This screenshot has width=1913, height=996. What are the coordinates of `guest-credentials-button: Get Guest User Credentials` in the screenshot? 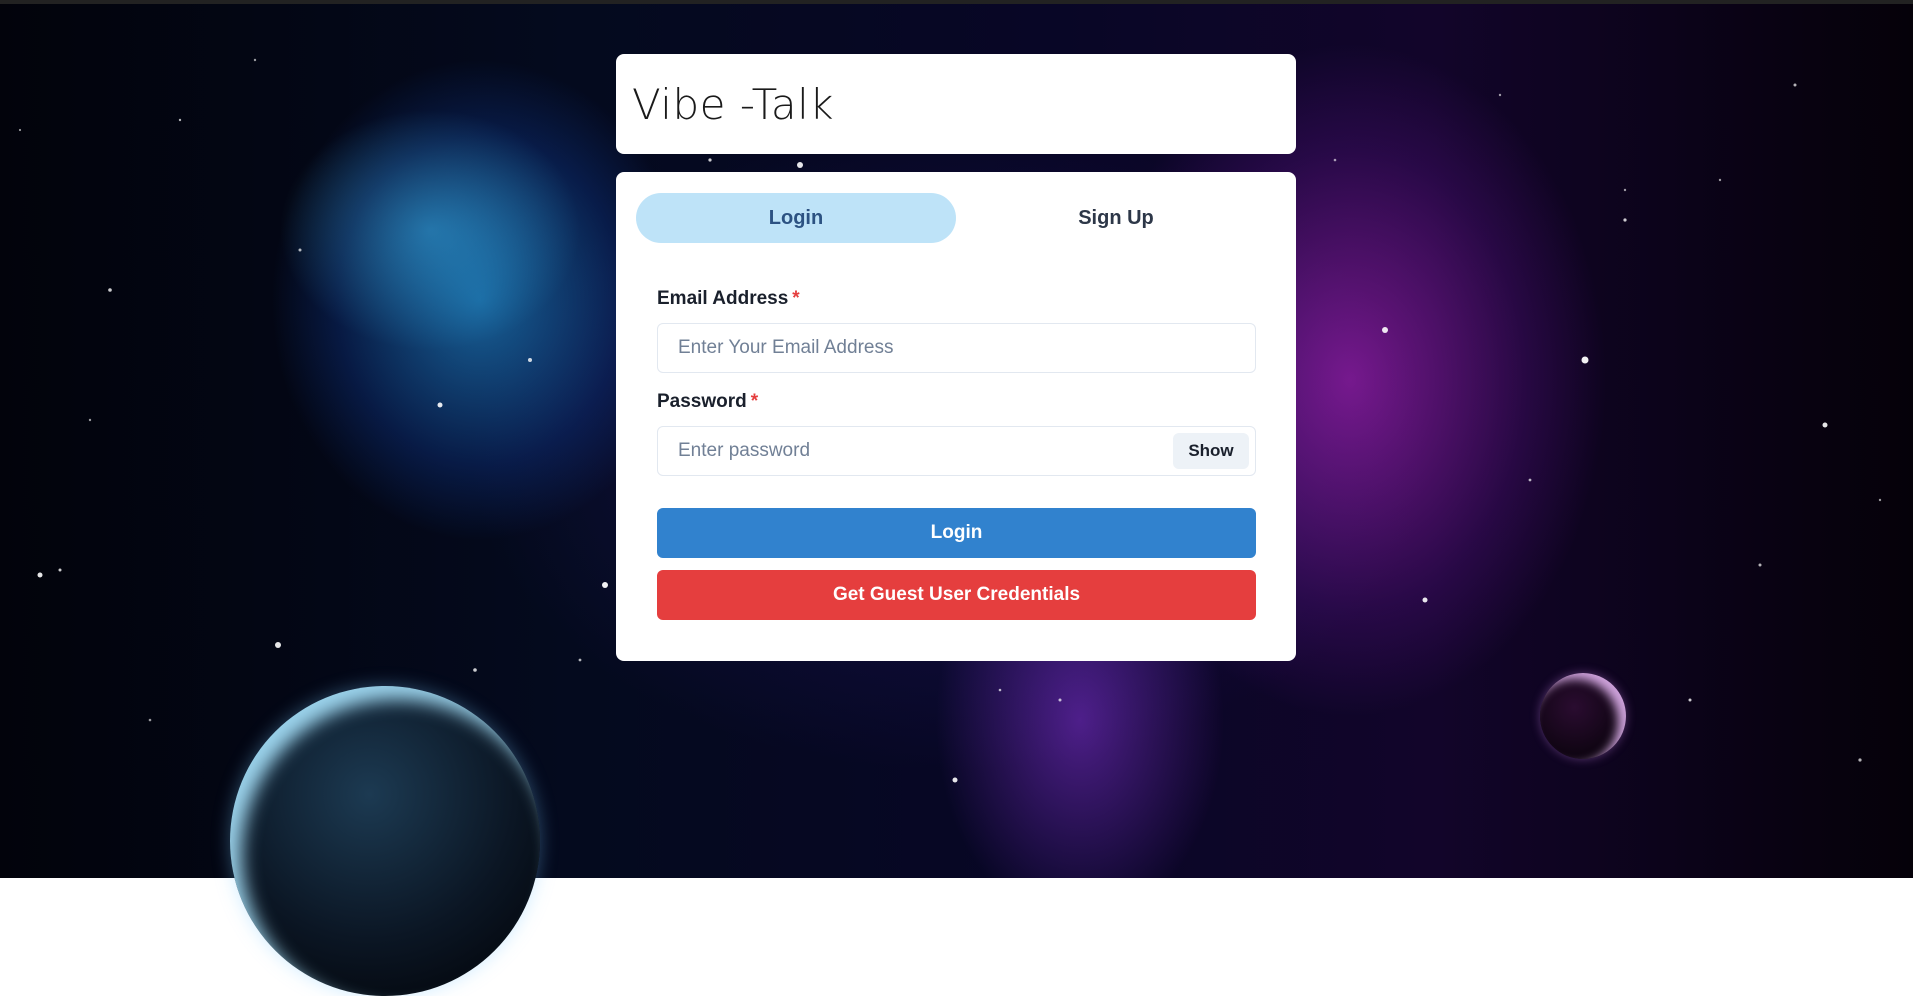 It's located at (956, 595).